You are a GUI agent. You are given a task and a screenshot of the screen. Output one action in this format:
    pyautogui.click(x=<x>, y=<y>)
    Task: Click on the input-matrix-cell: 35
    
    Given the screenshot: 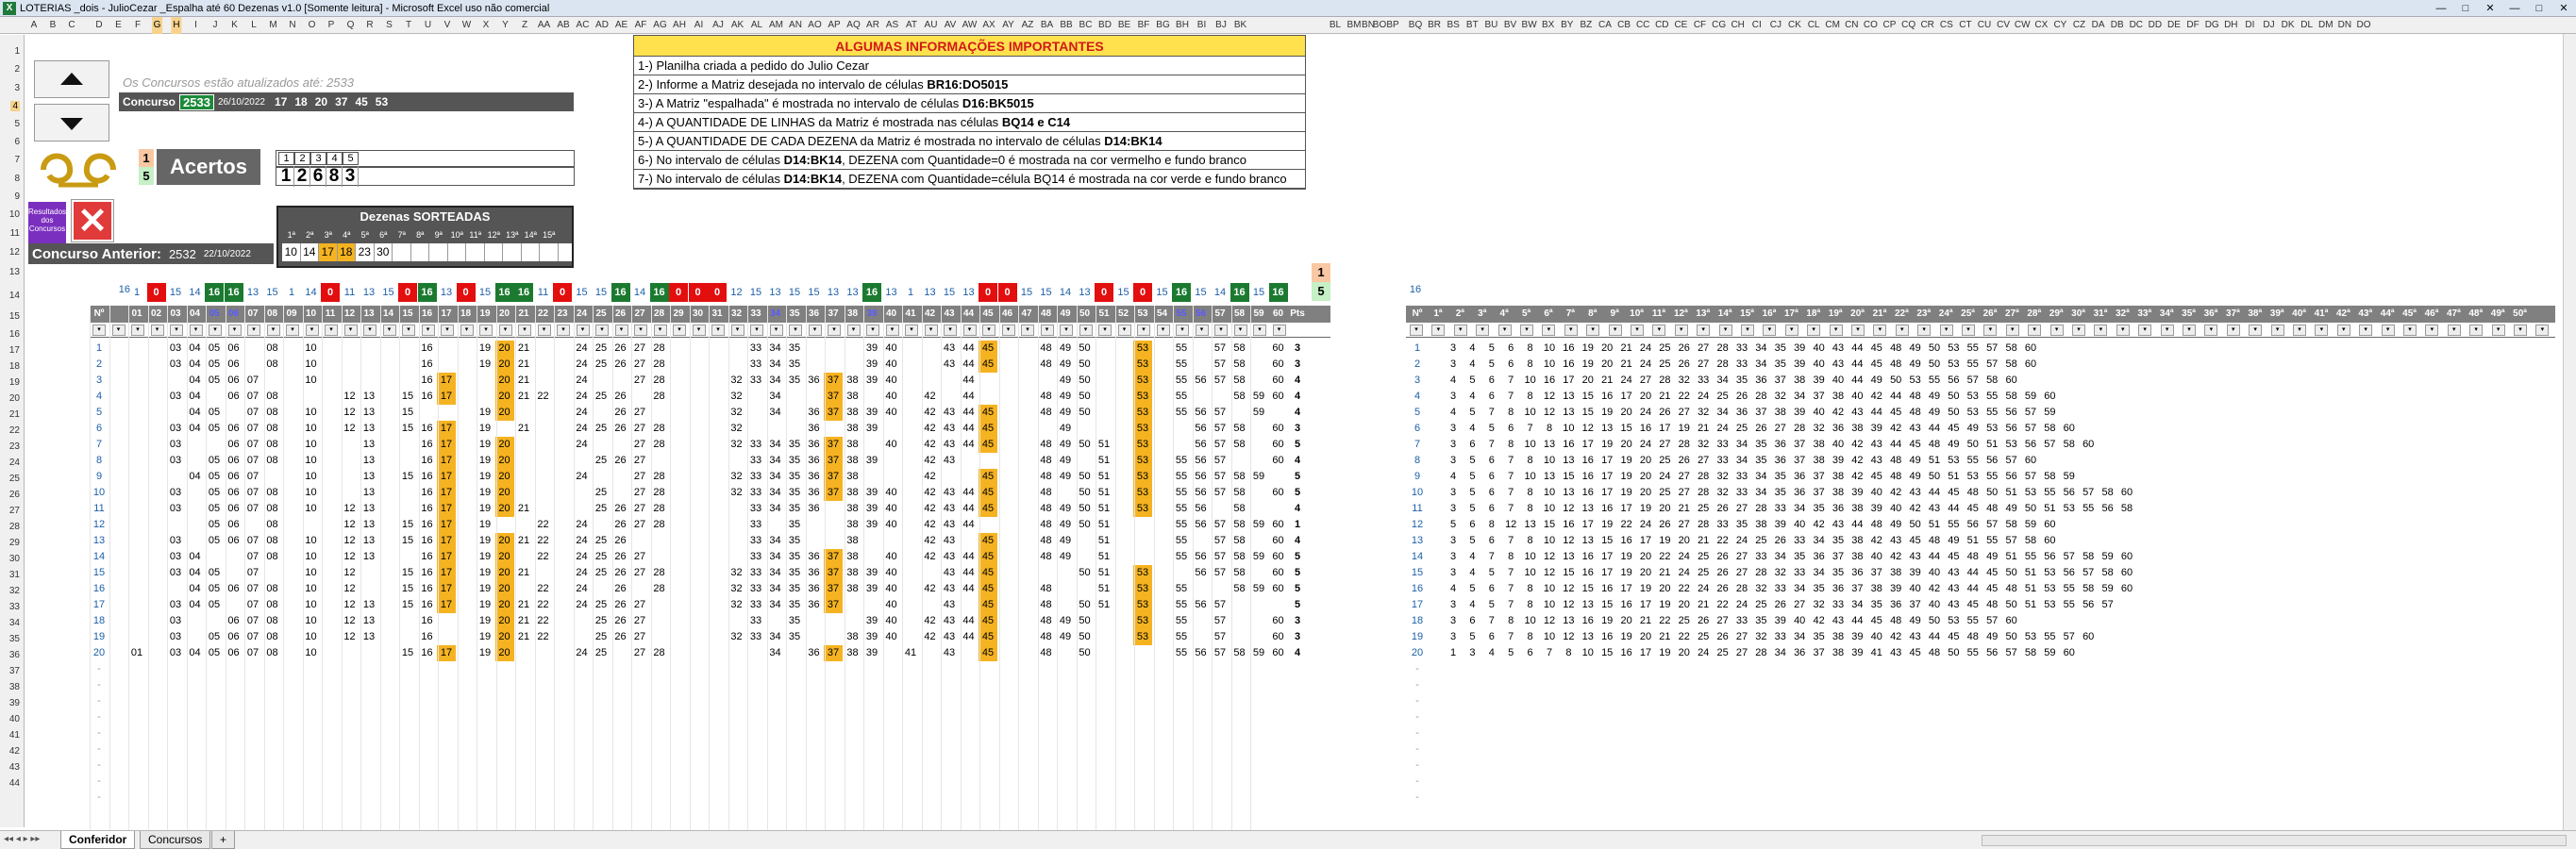 What is the action you would take?
    pyautogui.click(x=1780, y=365)
    